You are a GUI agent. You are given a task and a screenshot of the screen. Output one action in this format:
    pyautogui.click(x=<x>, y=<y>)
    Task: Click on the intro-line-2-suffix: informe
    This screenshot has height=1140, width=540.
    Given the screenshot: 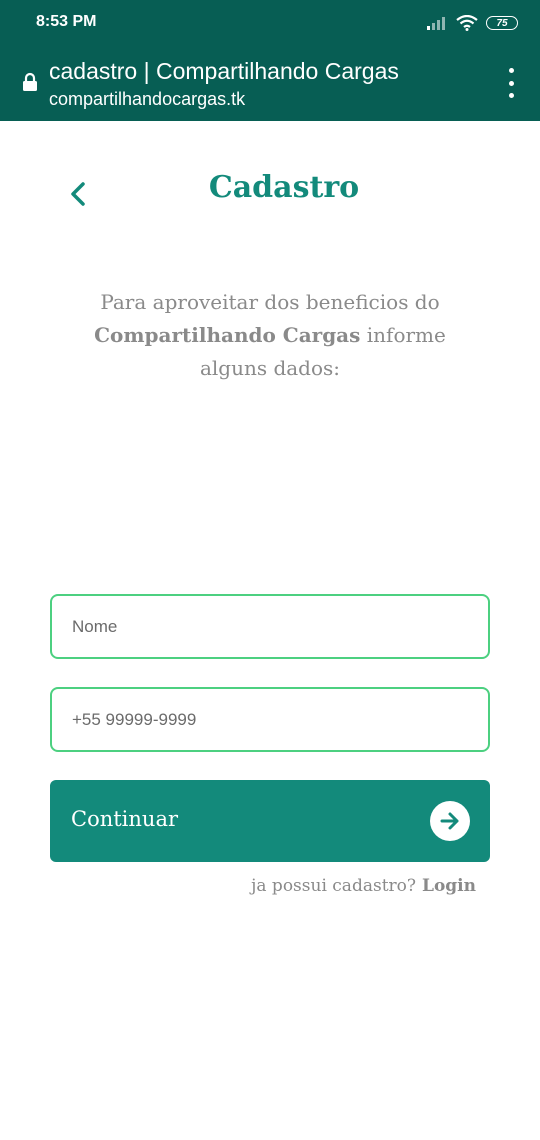 What is the action you would take?
    pyautogui.click(x=403, y=335)
    